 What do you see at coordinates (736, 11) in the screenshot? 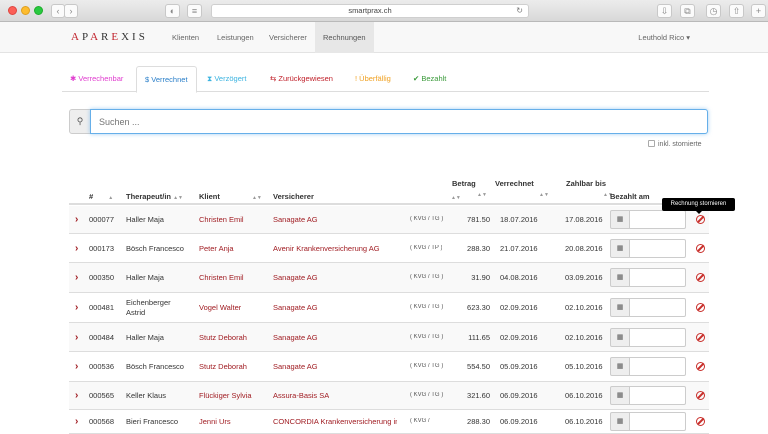
I see `share-icon: ⇧` at bounding box center [736, 11].